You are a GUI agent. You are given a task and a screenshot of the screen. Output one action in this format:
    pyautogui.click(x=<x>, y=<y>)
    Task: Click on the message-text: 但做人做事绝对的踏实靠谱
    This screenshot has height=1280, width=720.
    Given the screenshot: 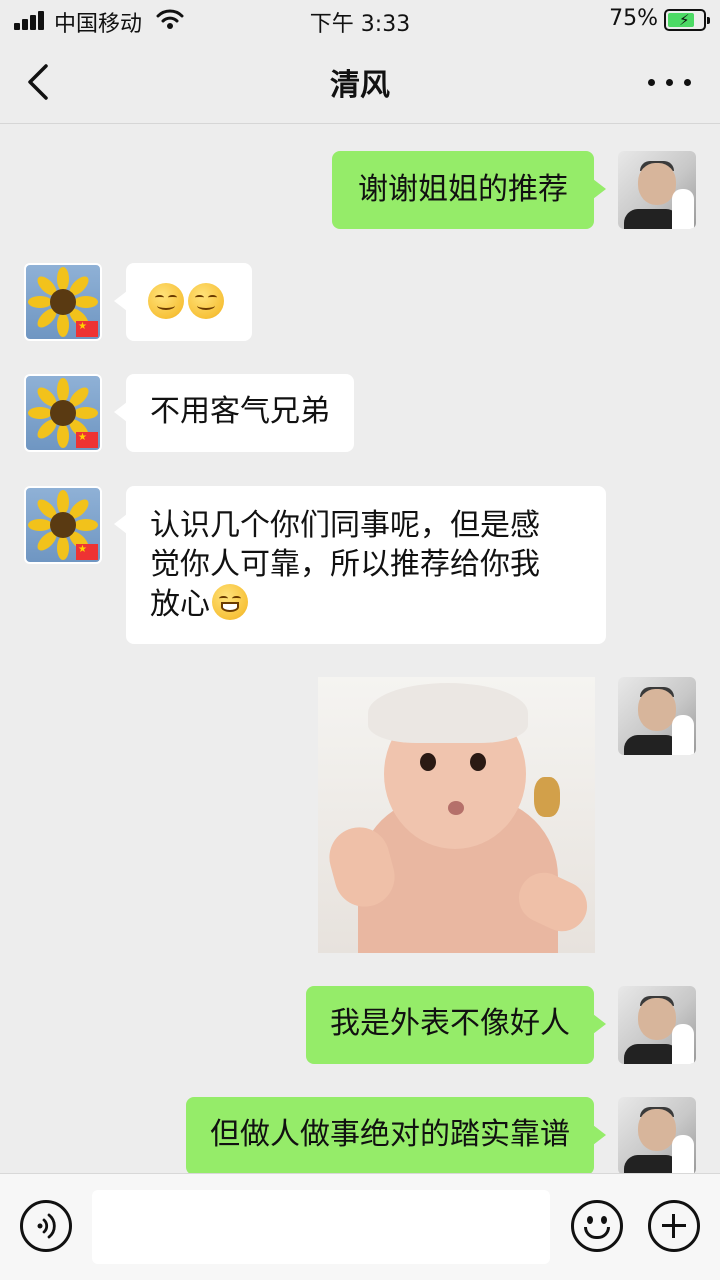 What is the action you would take?
    pyautogui.click(x=390, y=1134)
    